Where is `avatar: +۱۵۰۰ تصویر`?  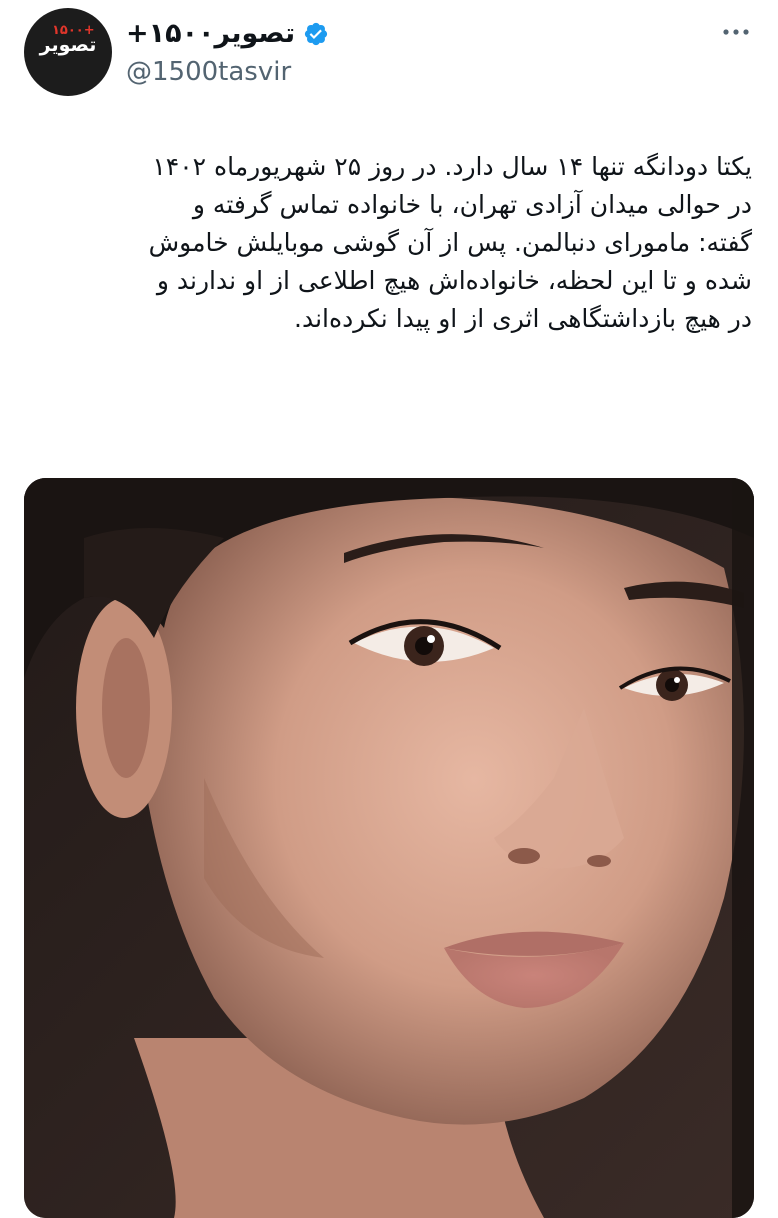
avatar: +۱۵۰۰ تصویر is located at coordinates (68, 52).